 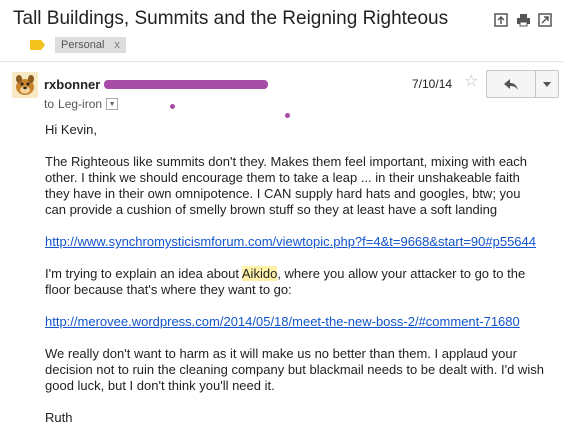 What do you see at coordinates (501, 20) in the screenshot?
I see `archive-icon` at bounding box center [501, 20].